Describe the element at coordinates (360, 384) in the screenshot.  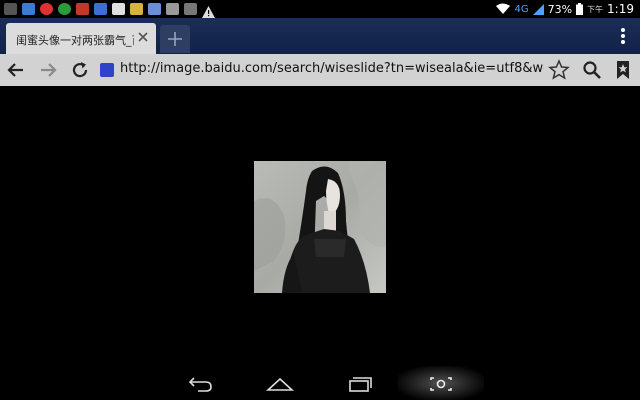
I see `recent-apps-icon` at that location.